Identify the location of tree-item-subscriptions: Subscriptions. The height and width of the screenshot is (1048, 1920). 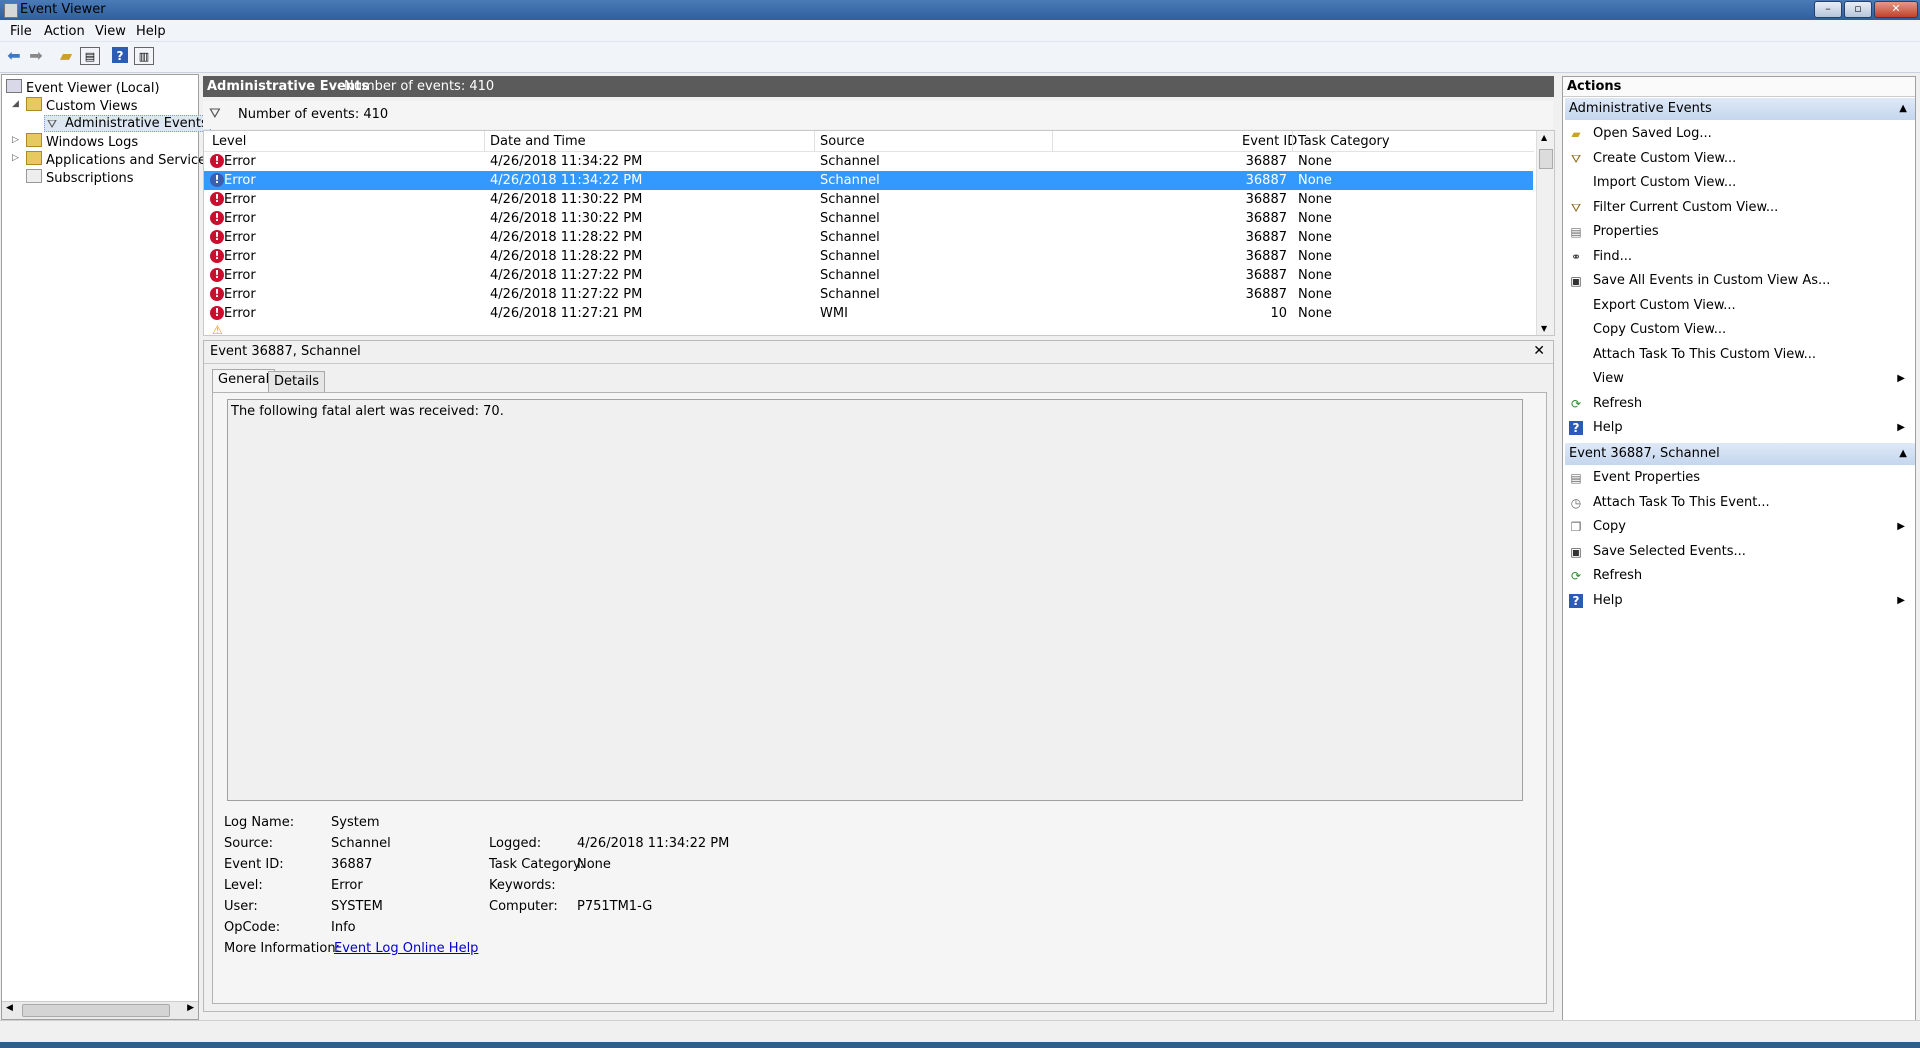
(80, 177).